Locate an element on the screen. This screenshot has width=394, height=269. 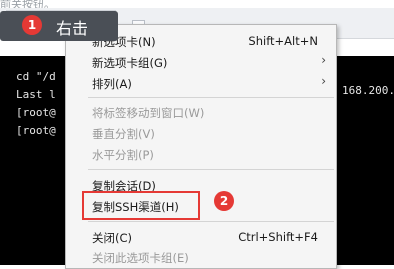
menu-item-label: 排列(A) is located at coordinates (112, 84).